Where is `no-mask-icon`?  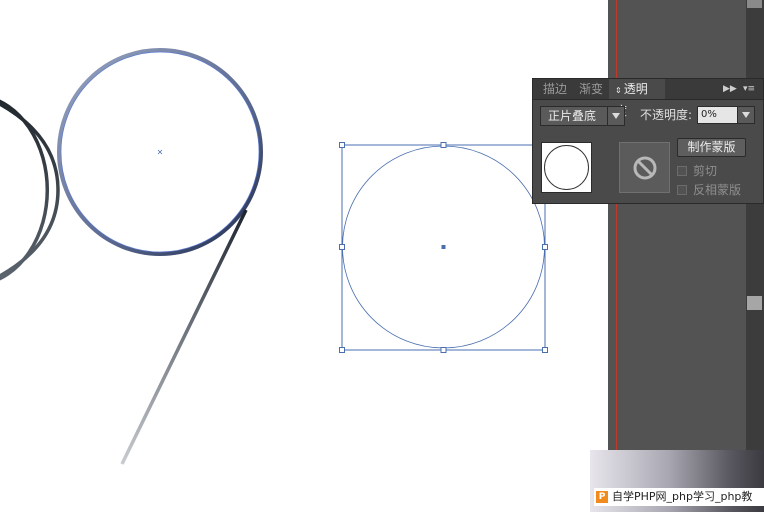 no-mask-icon is located at coordinates (645, 168).